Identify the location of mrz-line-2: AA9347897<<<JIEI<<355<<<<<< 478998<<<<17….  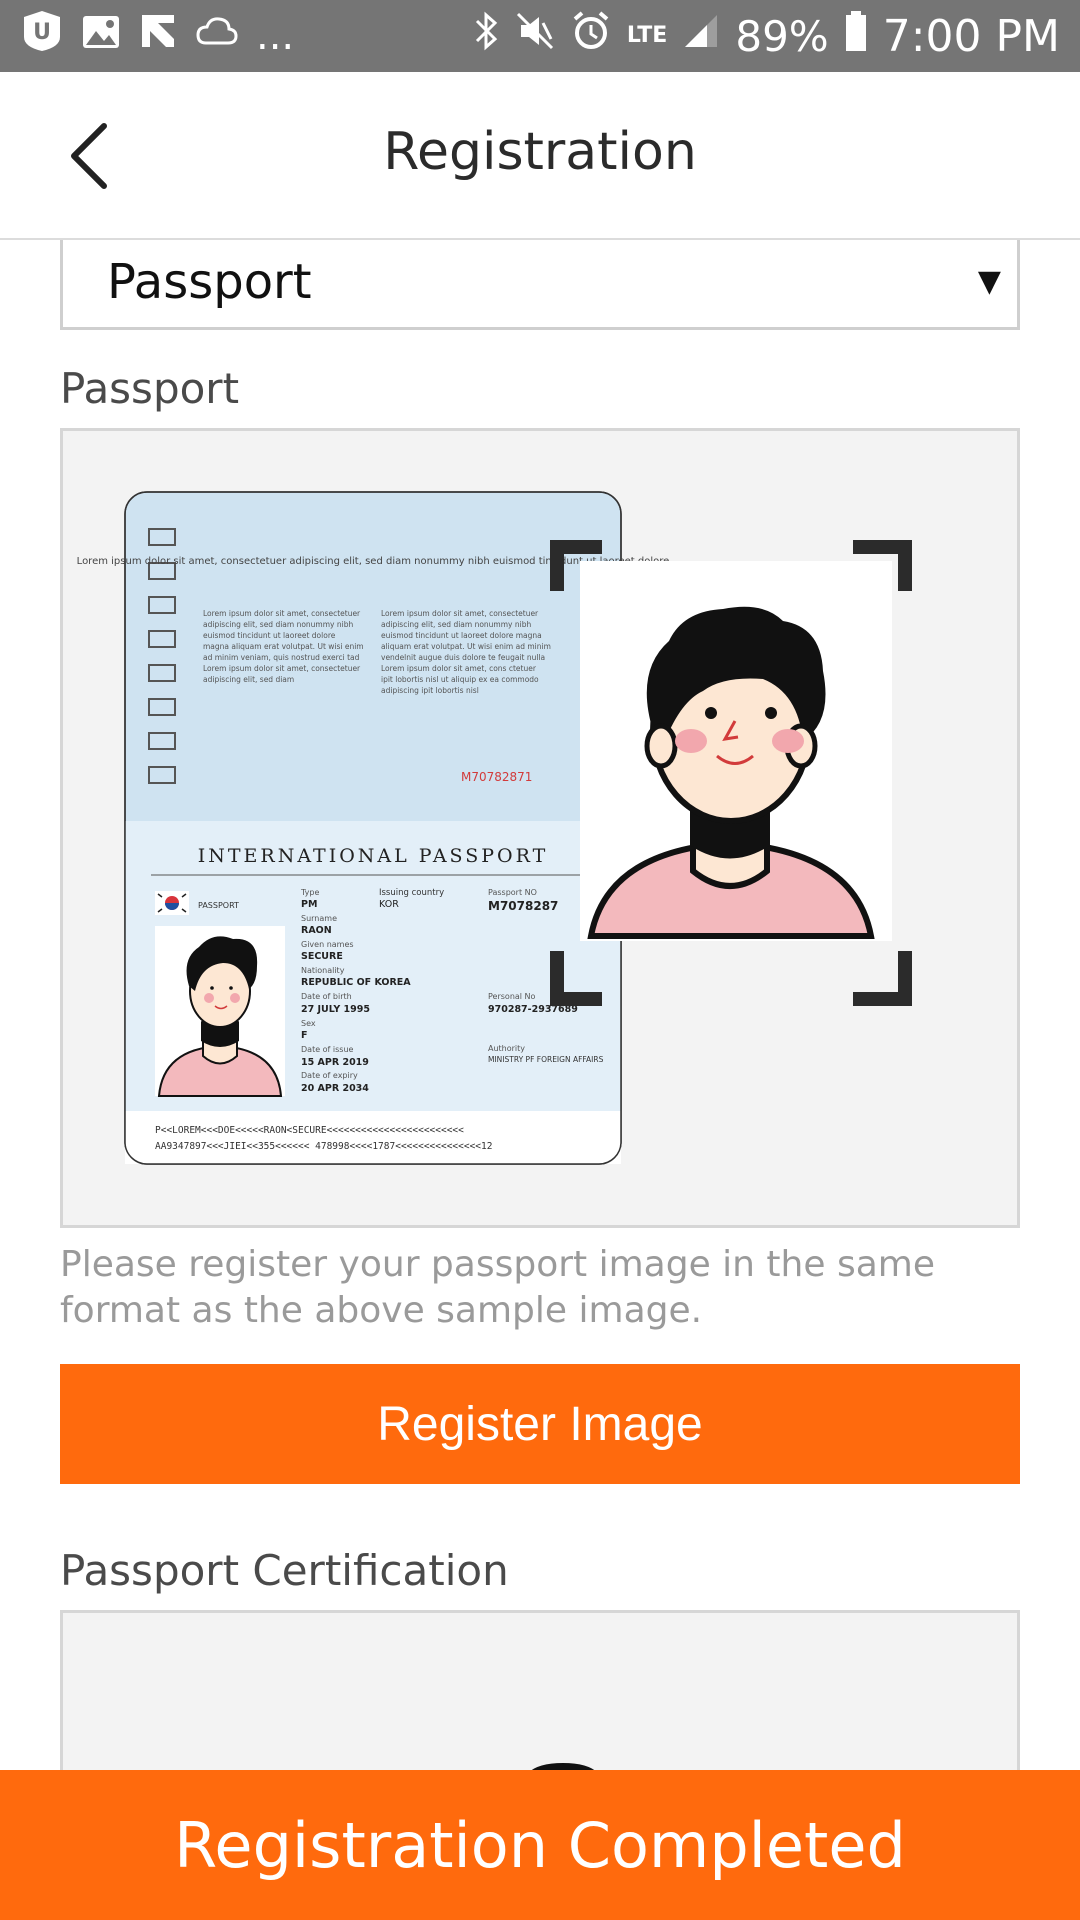
(323, 1146).